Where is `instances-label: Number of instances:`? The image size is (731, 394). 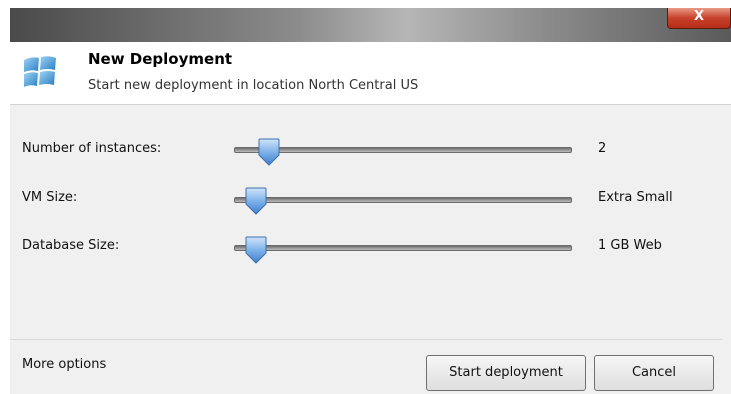
instances-label: Number of instances: is located at coordinates (92, 148).